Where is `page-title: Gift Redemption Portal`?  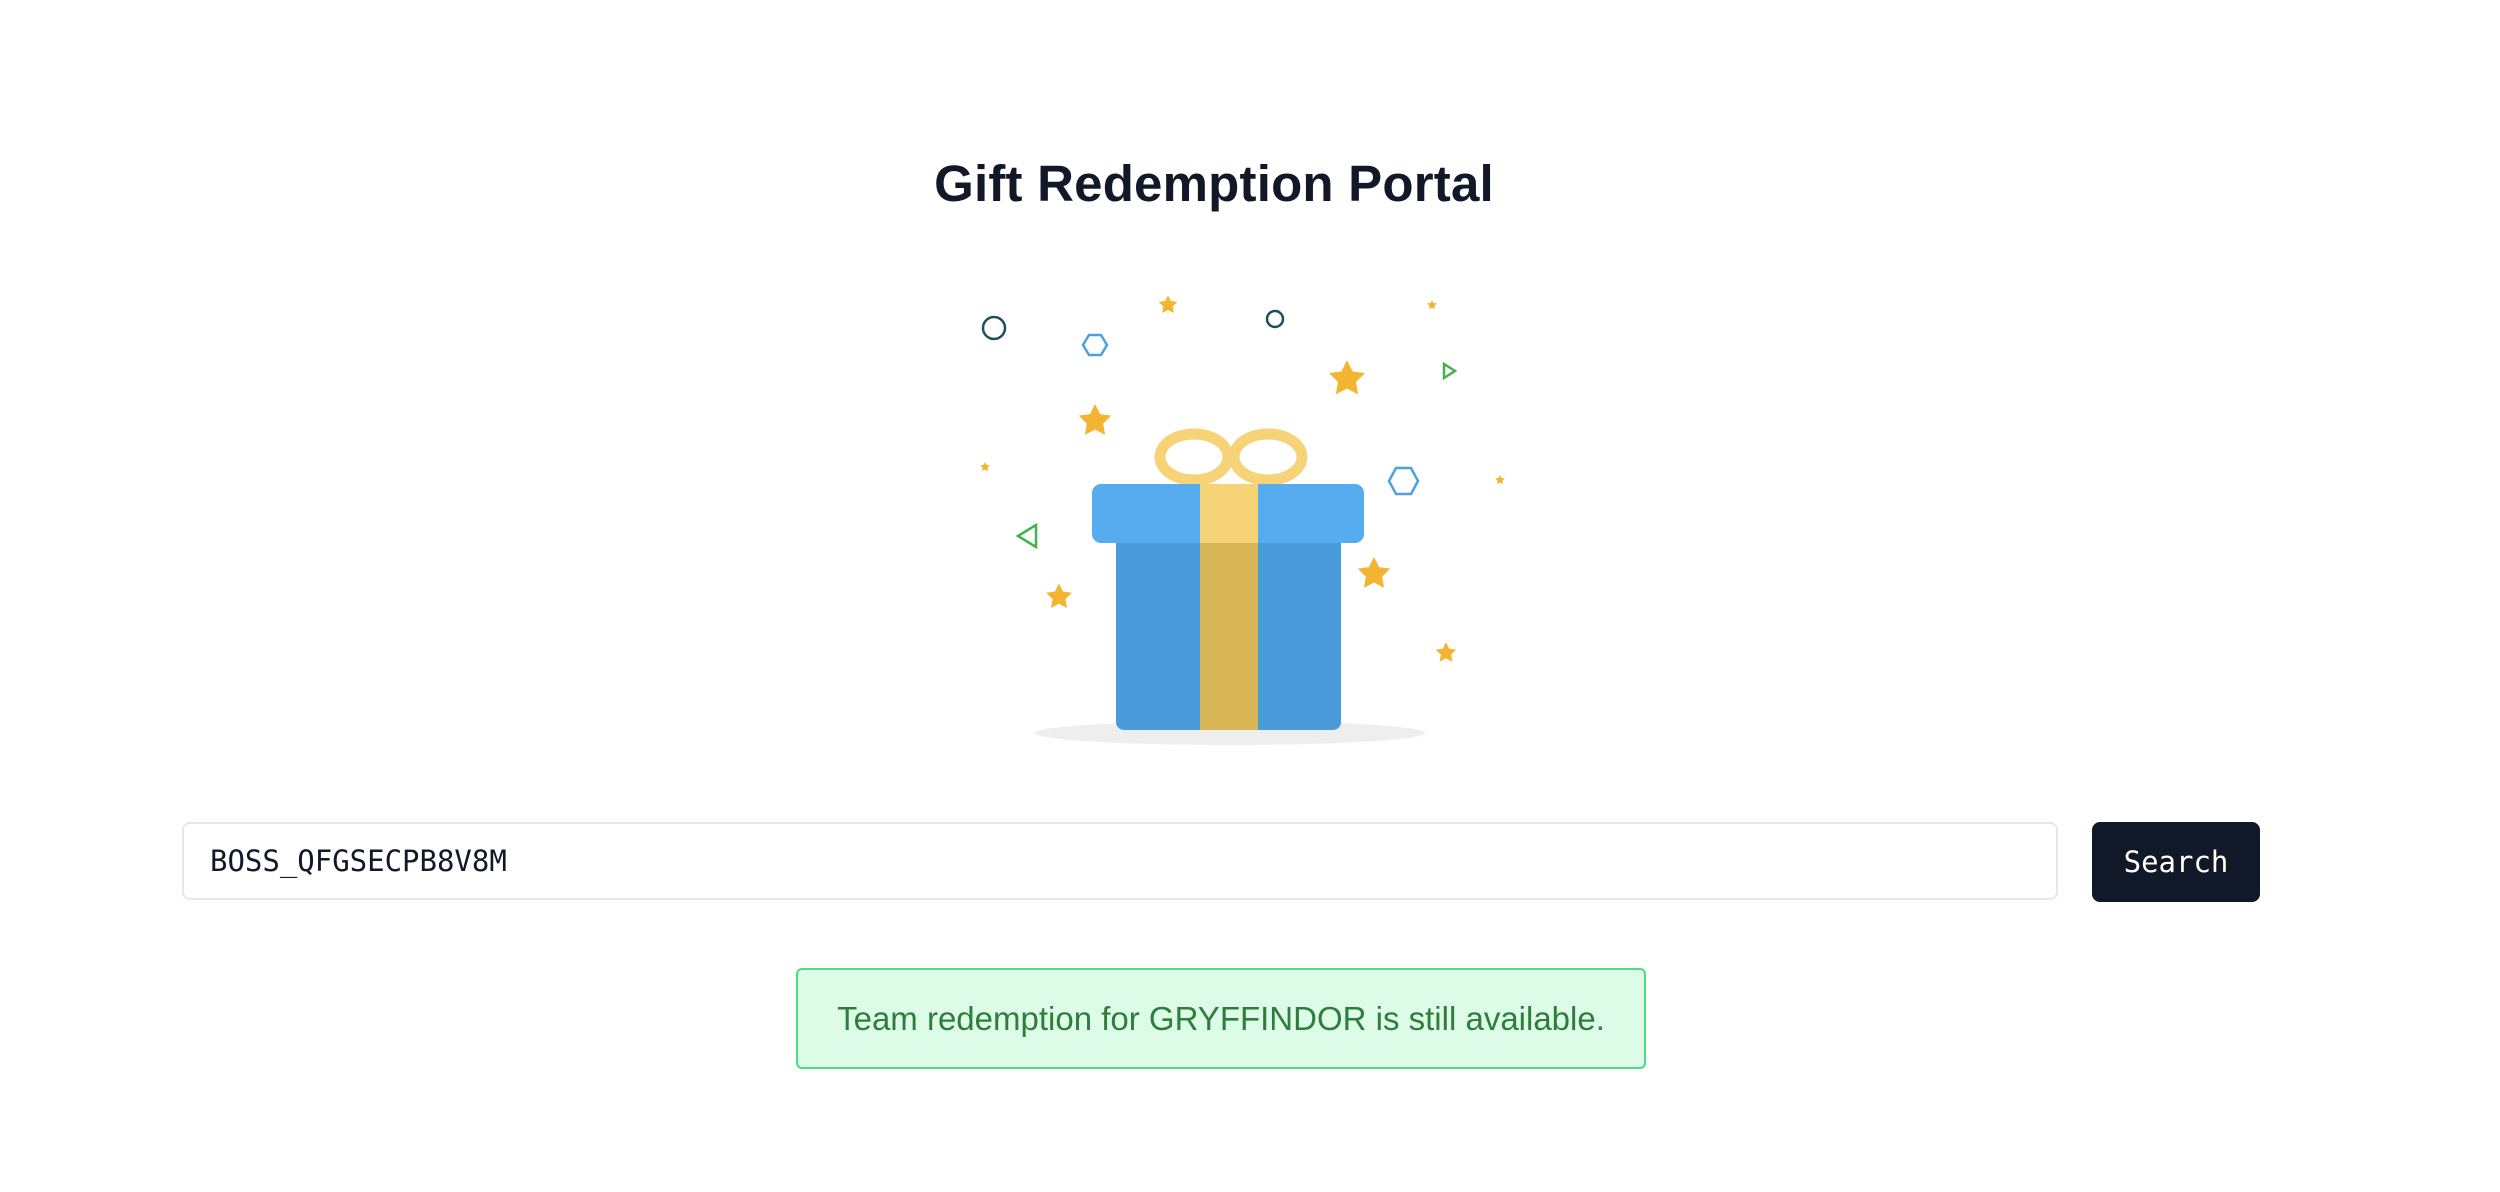
page-title: Gift Redemption Portal is located at coordinates (1214, 183).